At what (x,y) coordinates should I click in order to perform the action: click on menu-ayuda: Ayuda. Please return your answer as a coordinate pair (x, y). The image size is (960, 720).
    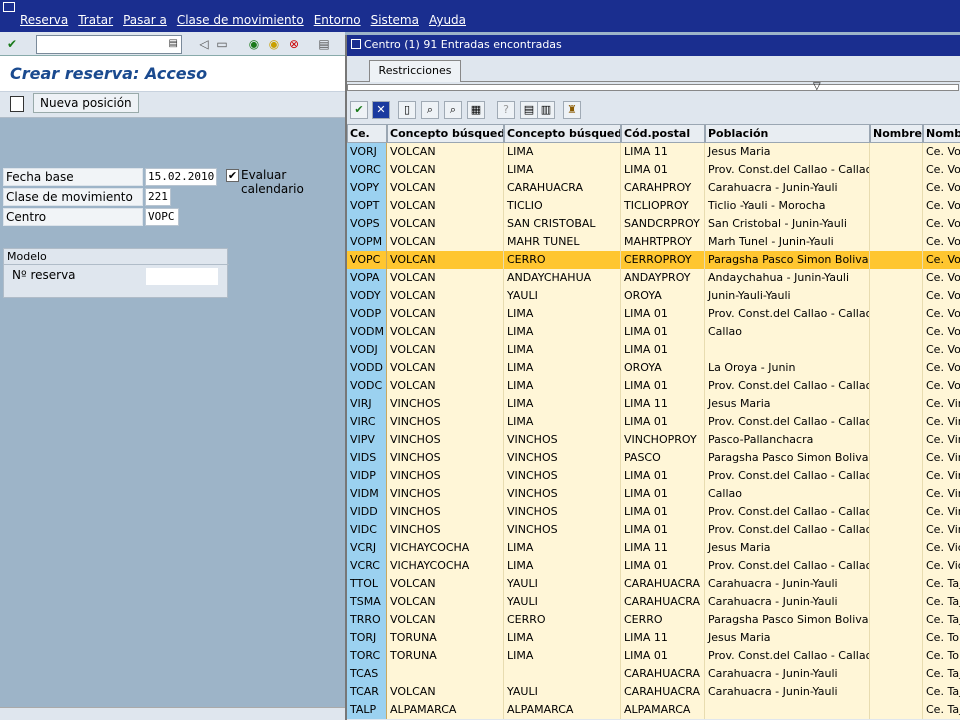
    Looking at the image, I should click on (447, 20).